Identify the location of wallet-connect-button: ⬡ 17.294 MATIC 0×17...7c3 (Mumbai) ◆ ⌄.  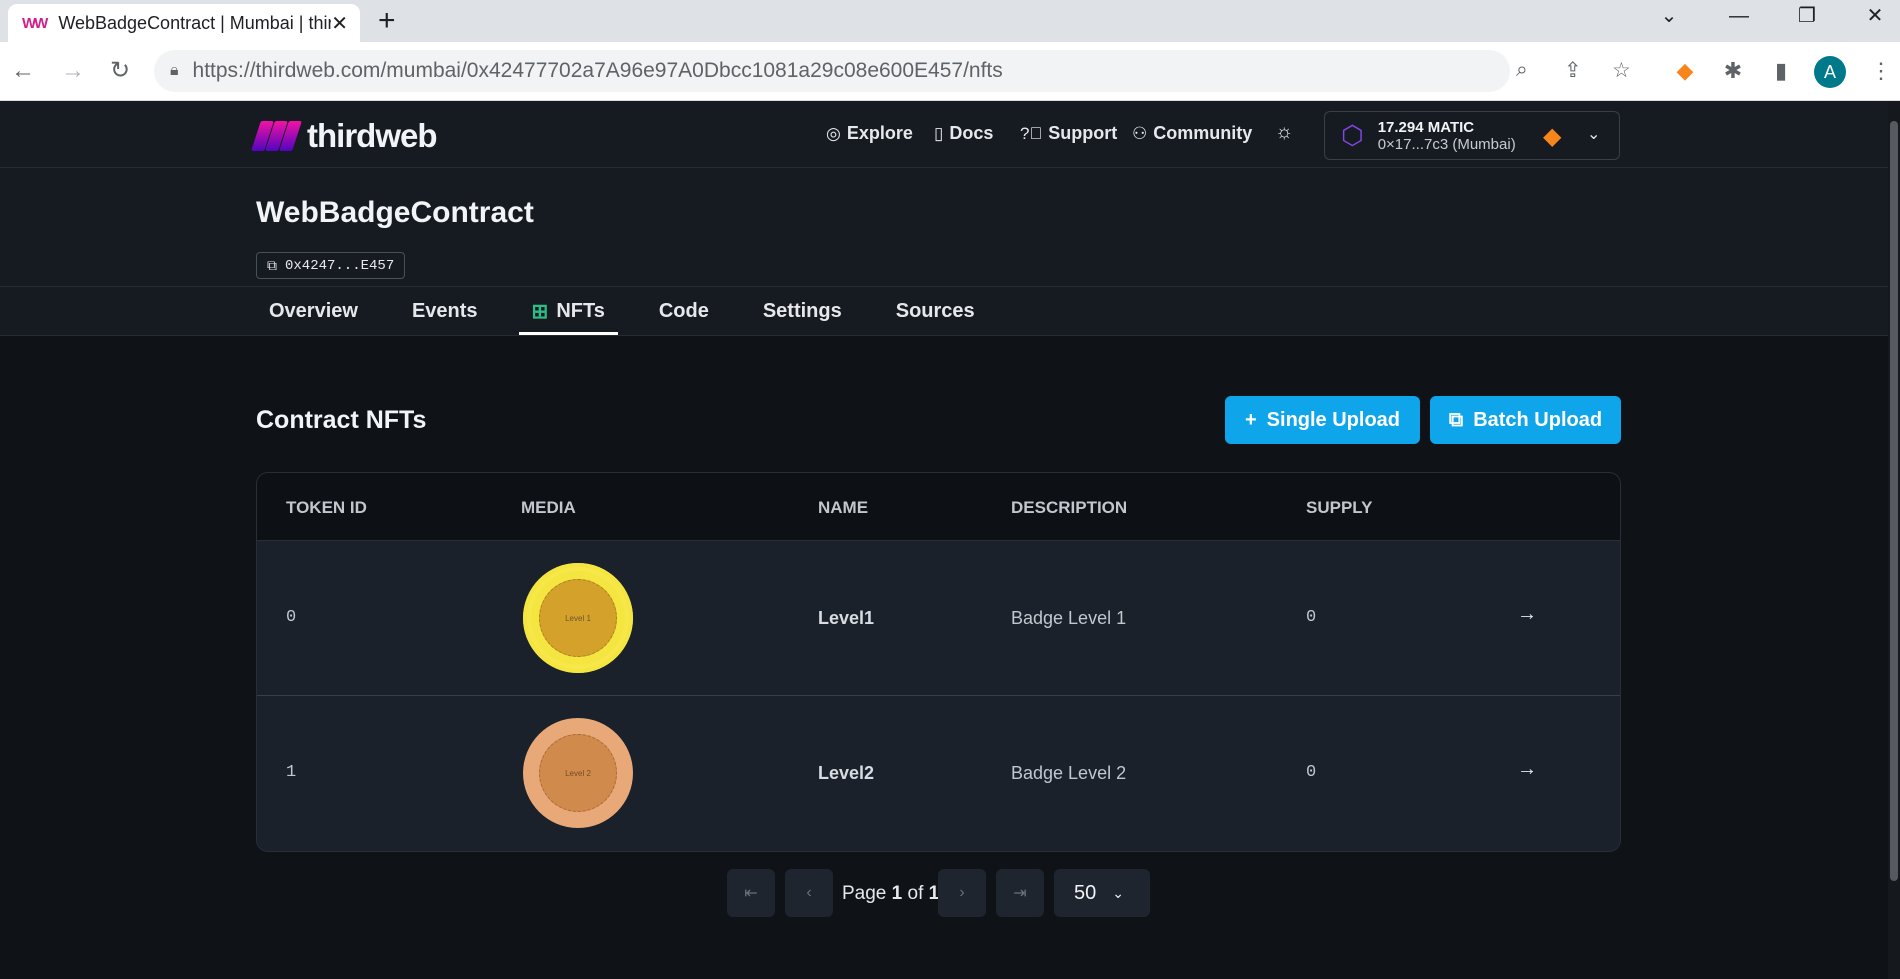
(1472, 135).